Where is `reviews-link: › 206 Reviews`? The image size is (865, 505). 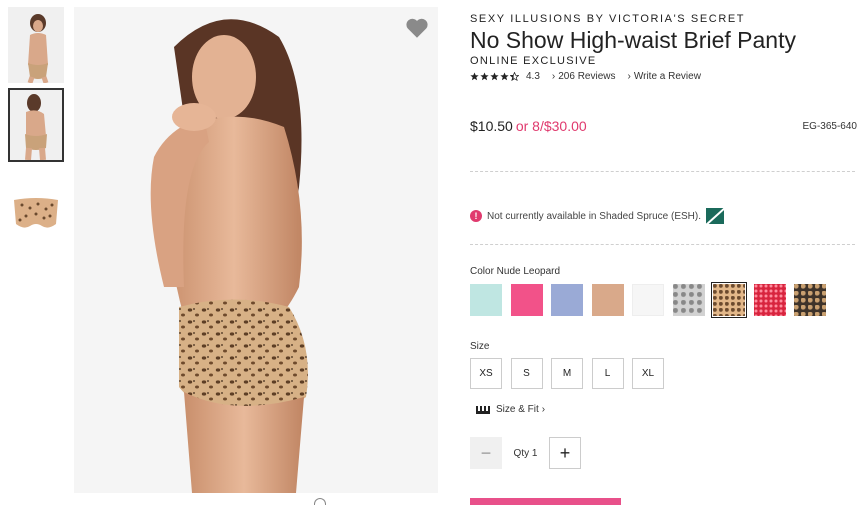
reviews-link: › 206 Reviews is located at coordinates (584, 76).